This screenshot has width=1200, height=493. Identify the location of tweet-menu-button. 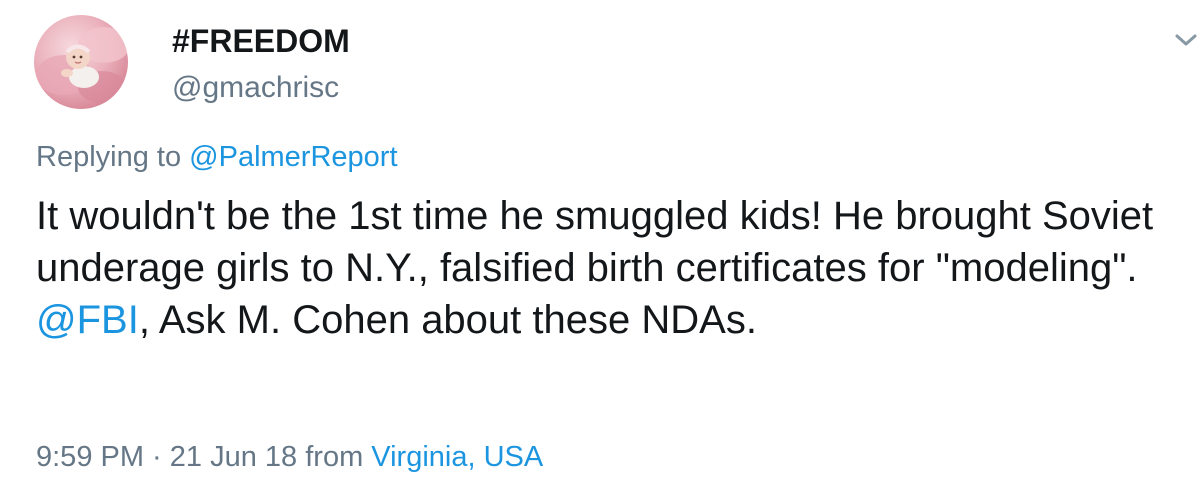
(1186, 40).